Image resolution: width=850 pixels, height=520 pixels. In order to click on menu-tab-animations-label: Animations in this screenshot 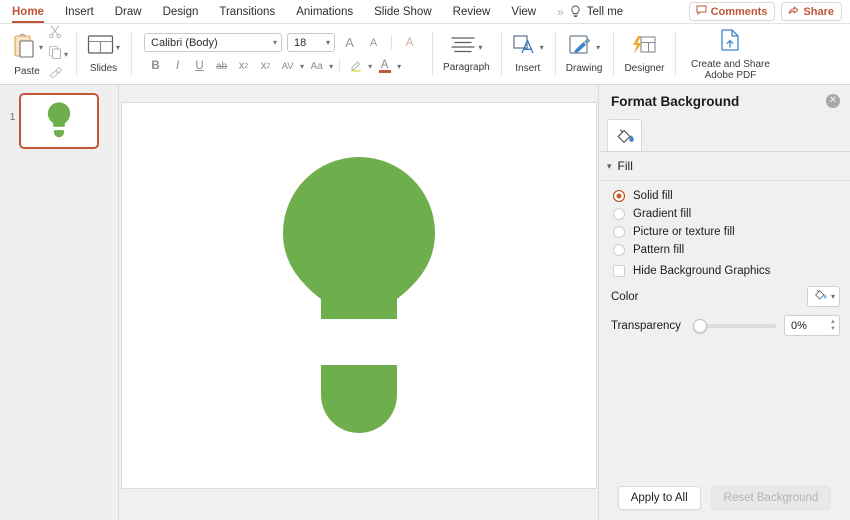, I will do `click(325, 11)`.